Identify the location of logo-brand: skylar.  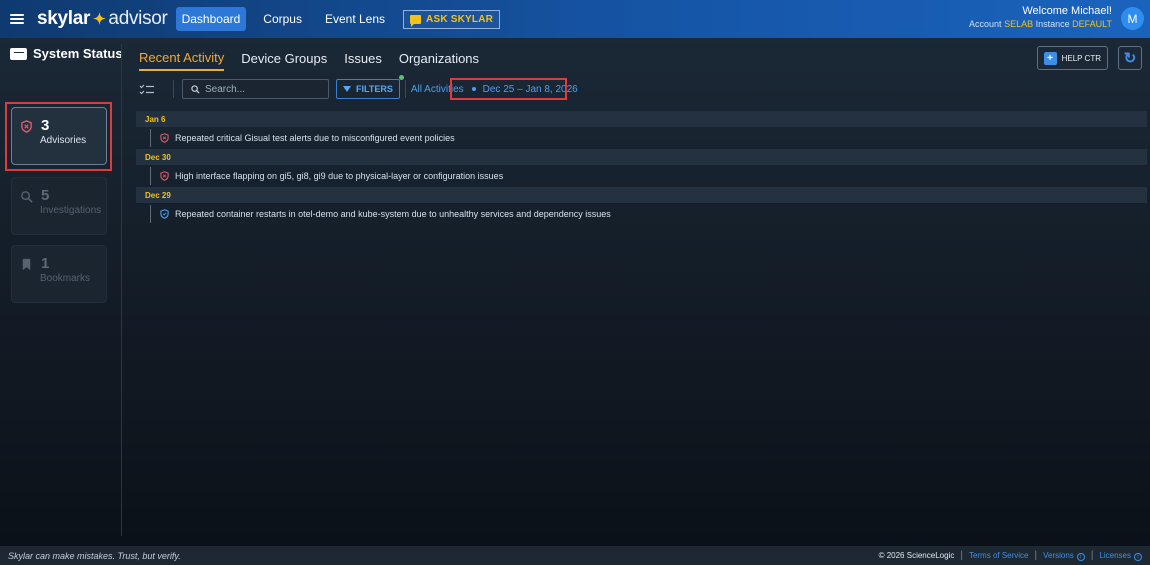
(64, 18).